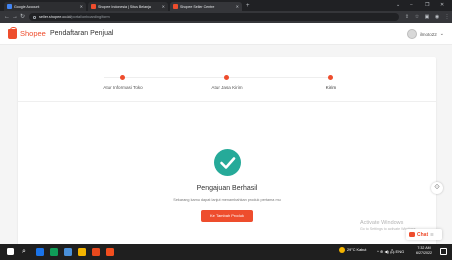 Image resolution: width=452 pixels, height=260 pixels. What do you see at coordinates (437, 188) in the screenshot?
I see `help-float-icon: ⟐` at bounding box center [437, 188].